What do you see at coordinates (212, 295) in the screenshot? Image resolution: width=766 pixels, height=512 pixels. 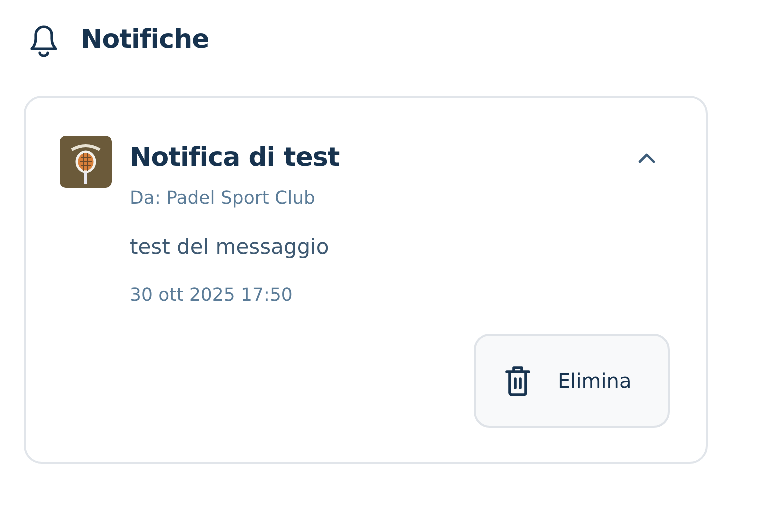 I see `date-text: 30 ott 2025 17:50` at bounding box center [212, 295].